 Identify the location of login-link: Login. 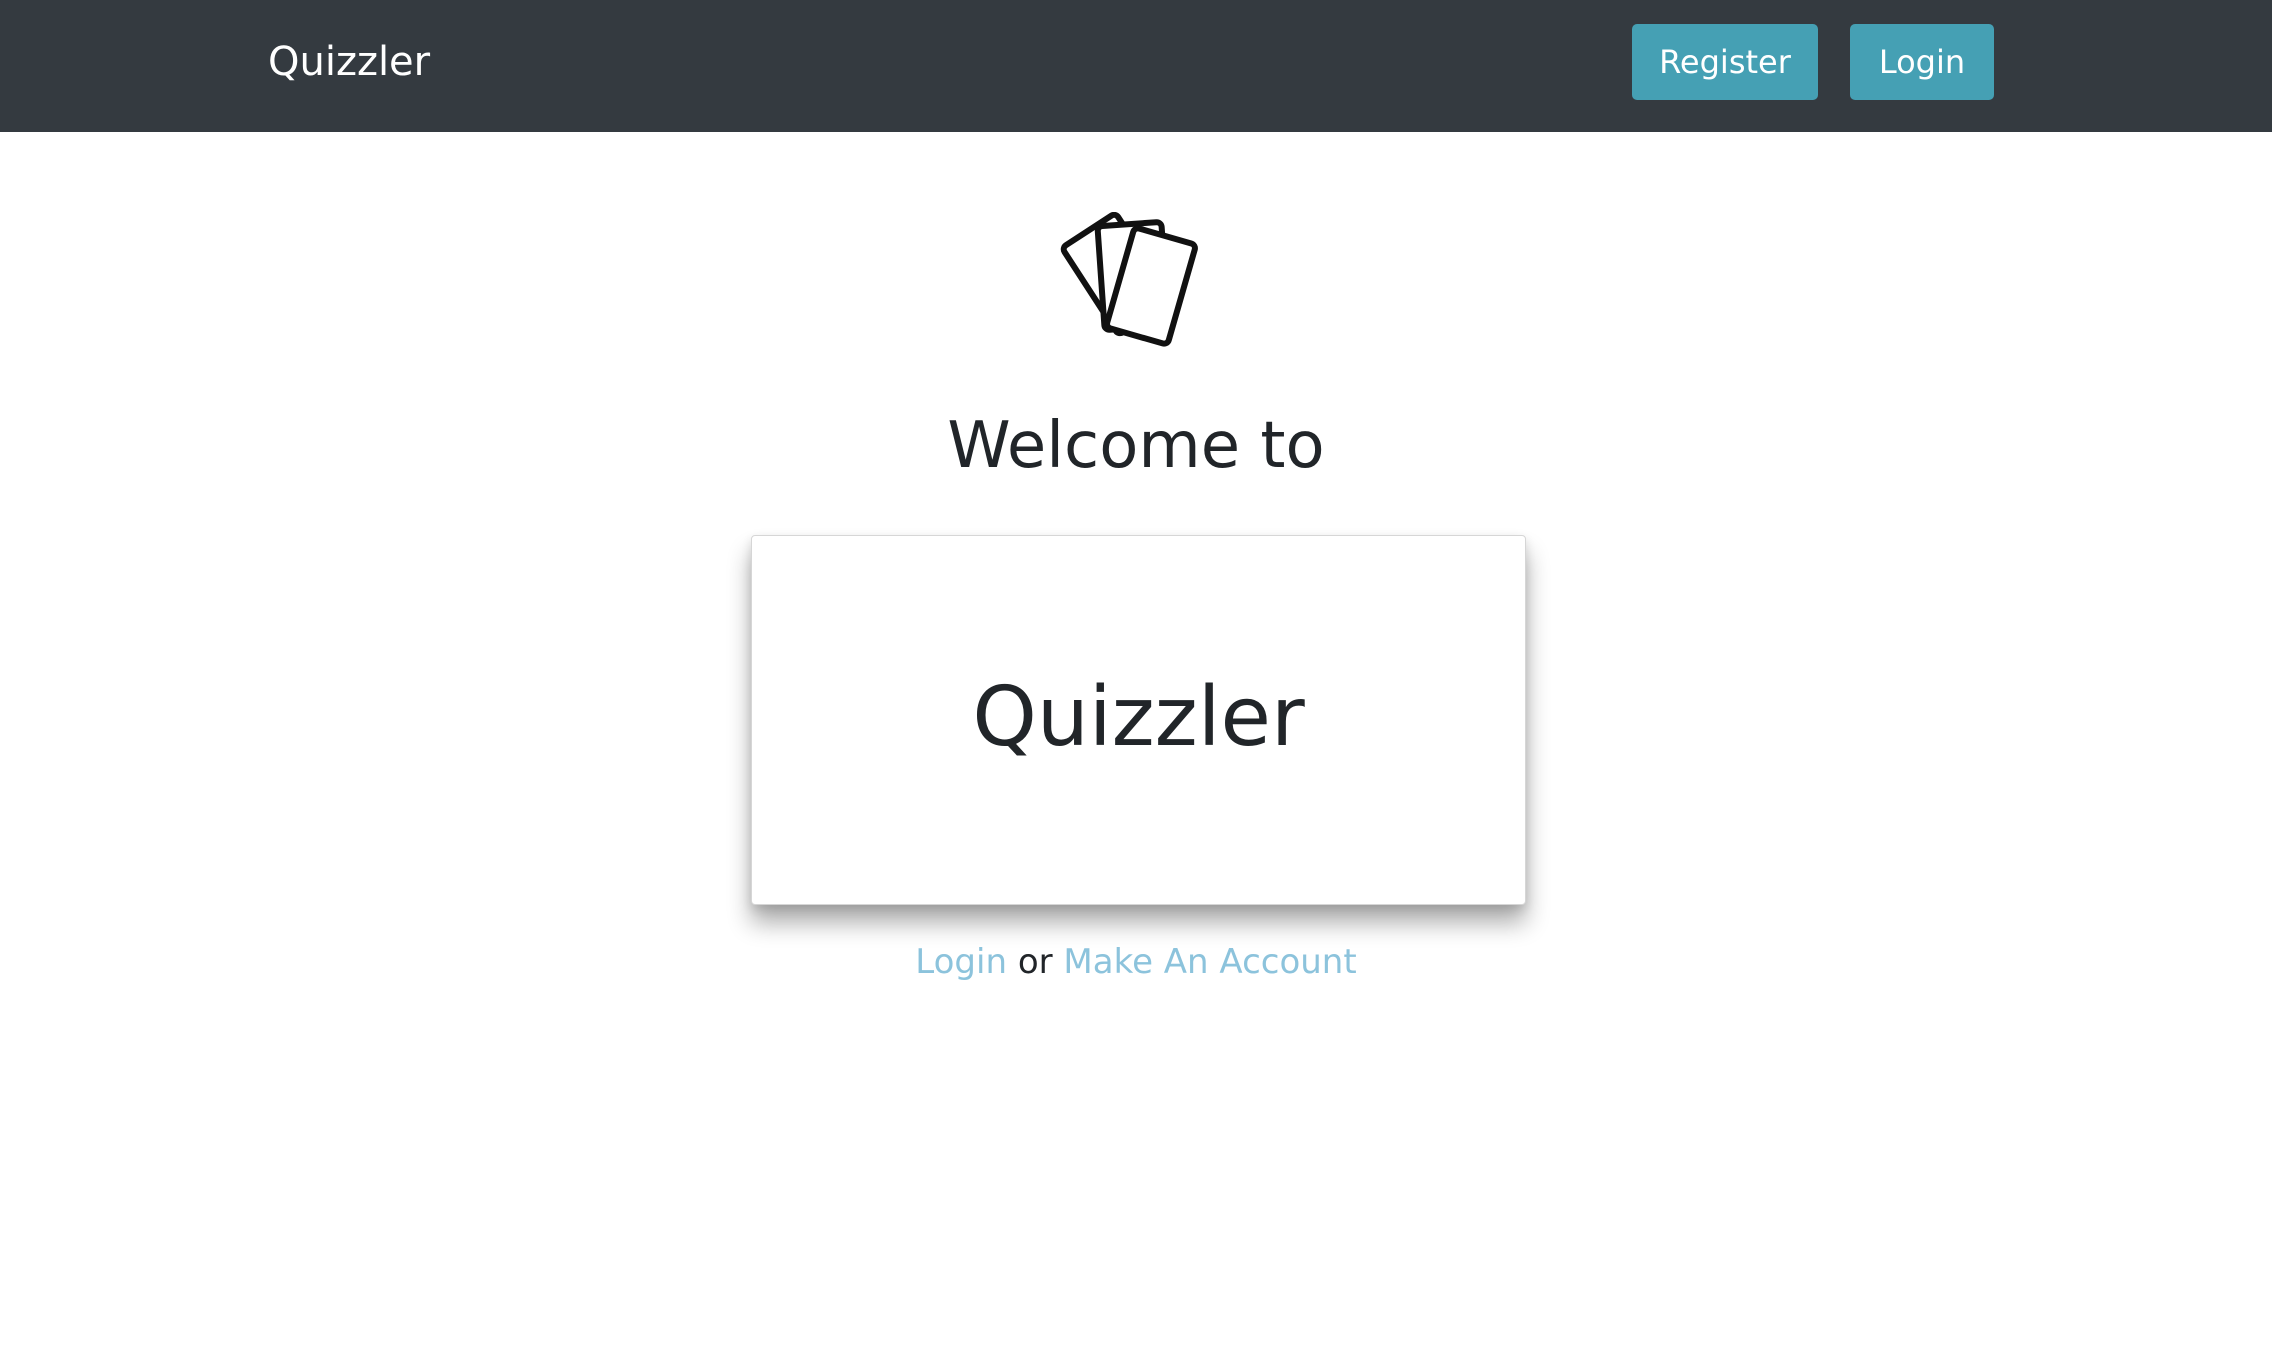
(961, 962).